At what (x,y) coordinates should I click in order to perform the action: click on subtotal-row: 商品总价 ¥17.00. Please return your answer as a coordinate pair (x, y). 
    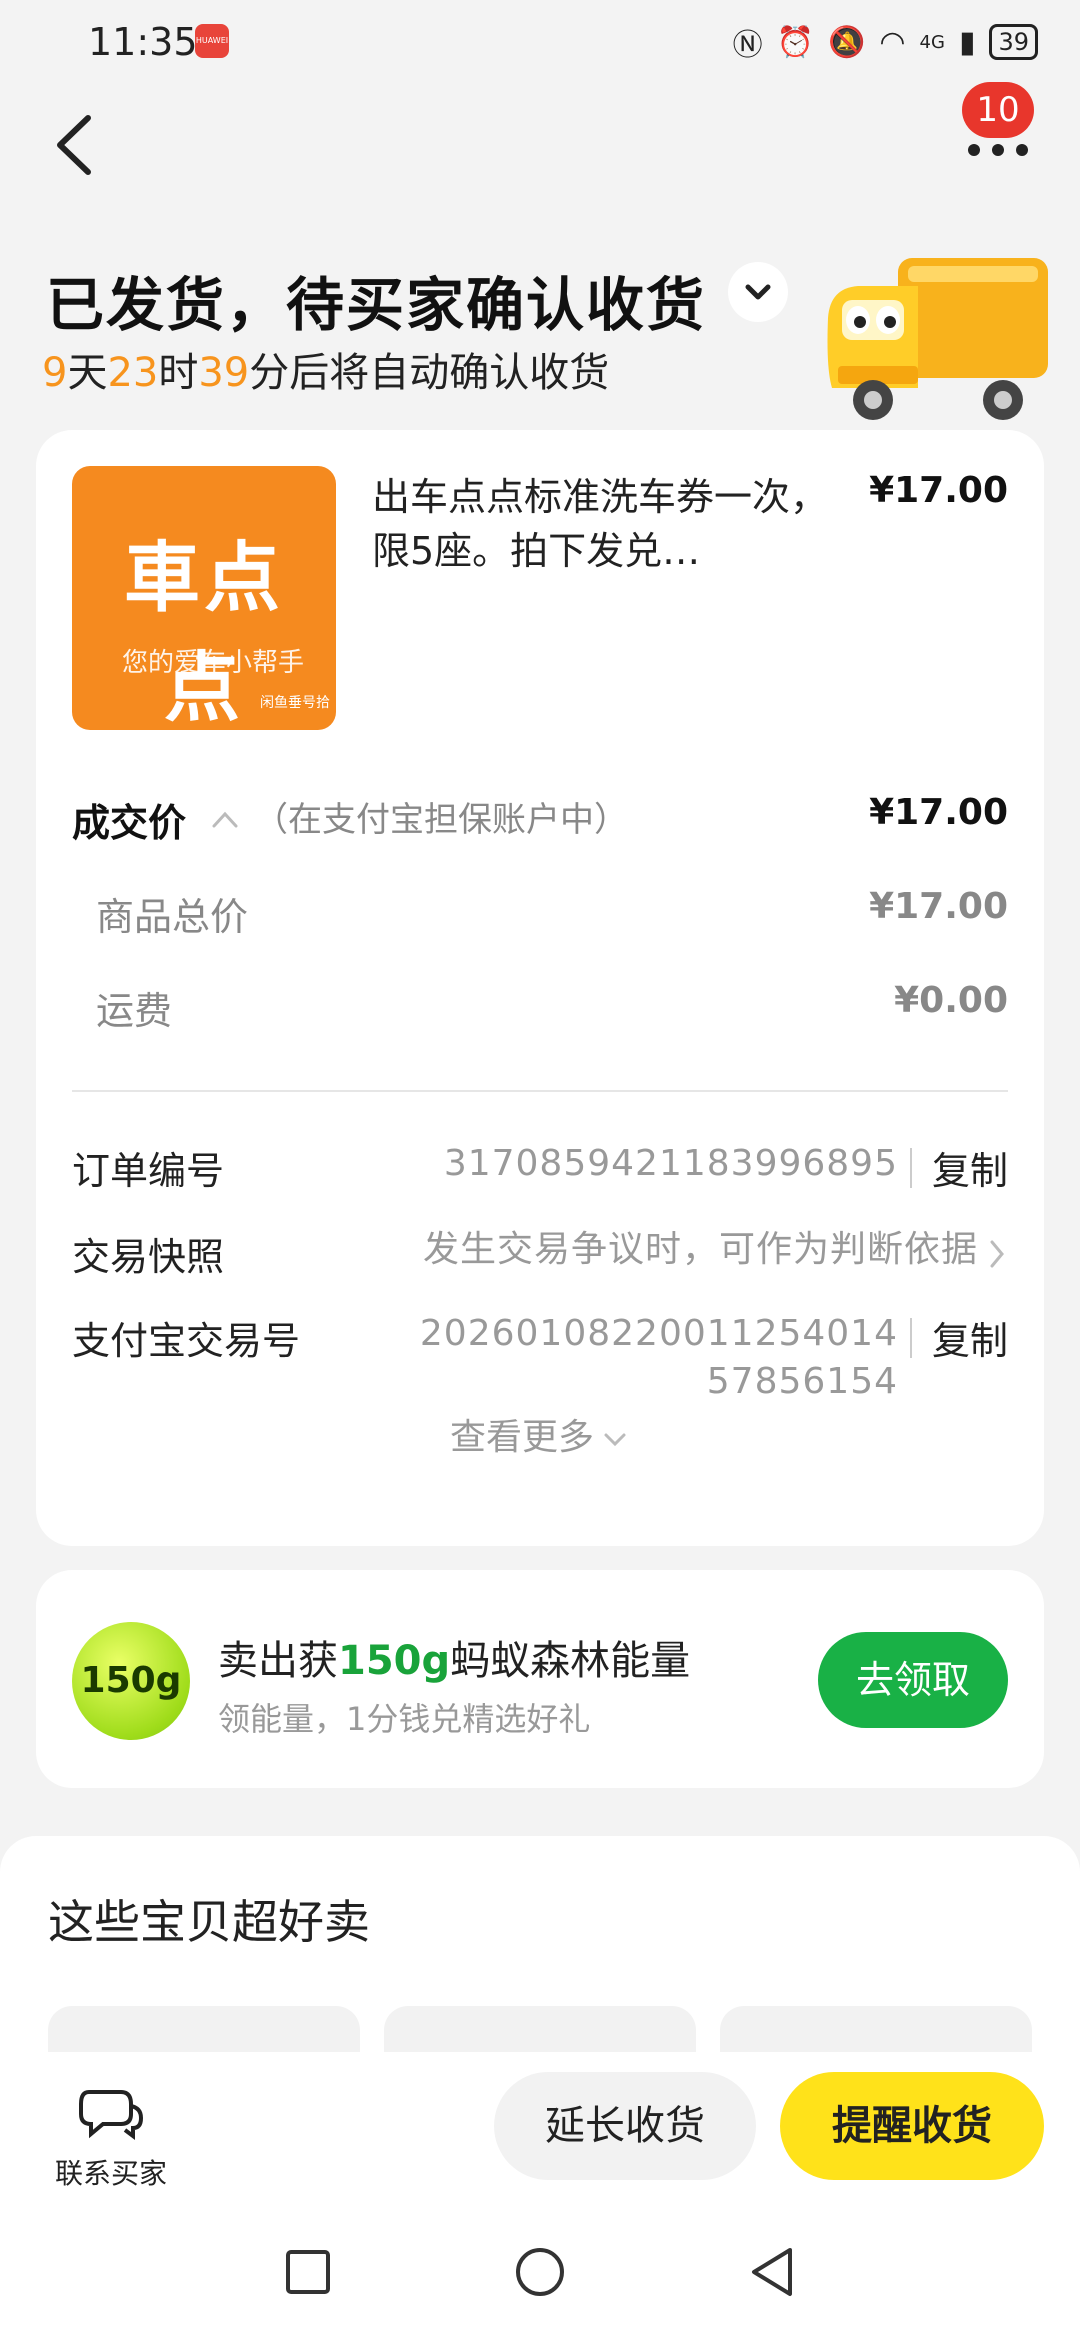
    Looking at the image, I should click on (540, 916).